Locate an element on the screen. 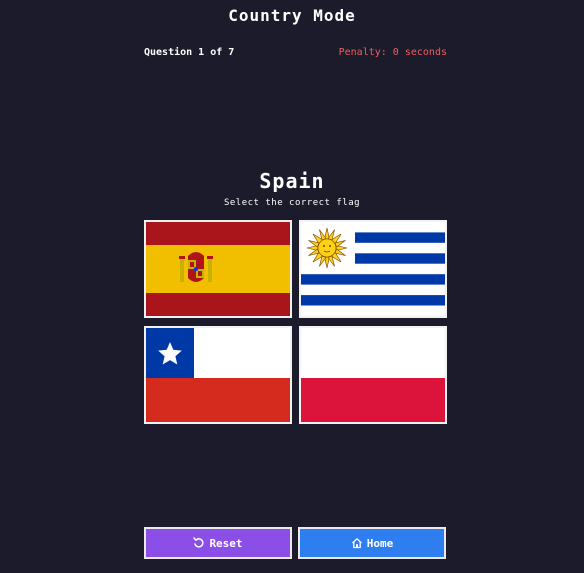 This screenshot has width=584, height=573. home-button: Home is located at coordinates (372, 543).